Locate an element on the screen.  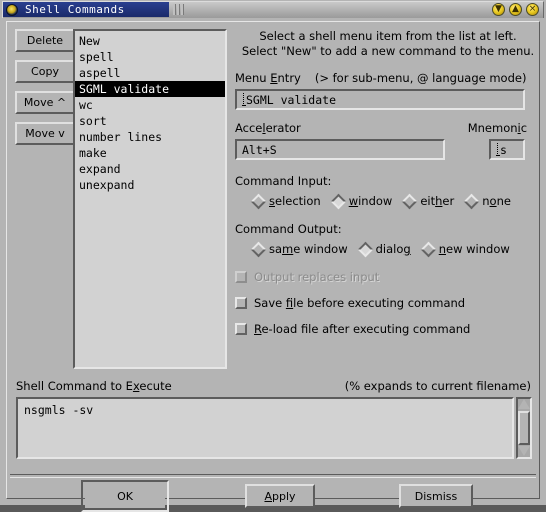
ok-button-label: OK is located at coordinates (125, 496).